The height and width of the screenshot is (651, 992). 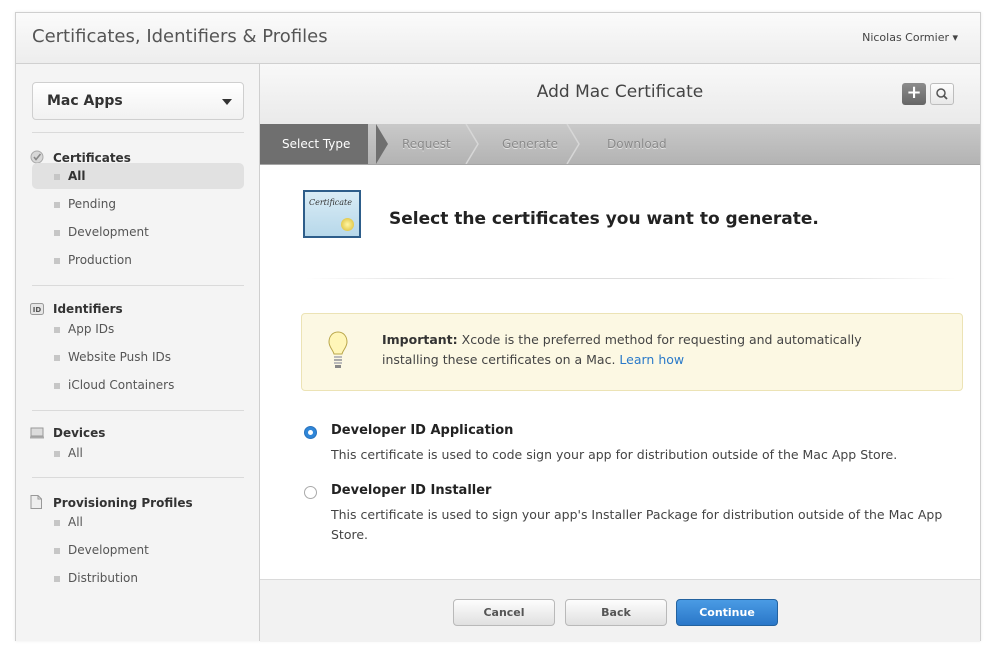 What do you see at coordinates (310, 432) in the screenshot?
I see `radio-developer-id-application` at bounding box center [310, 432].